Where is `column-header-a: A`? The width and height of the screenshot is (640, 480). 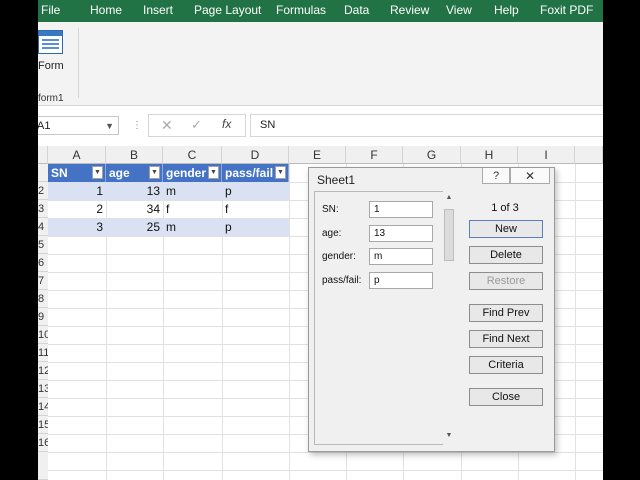
column-header-a: A is located at coordinates (77, 155).